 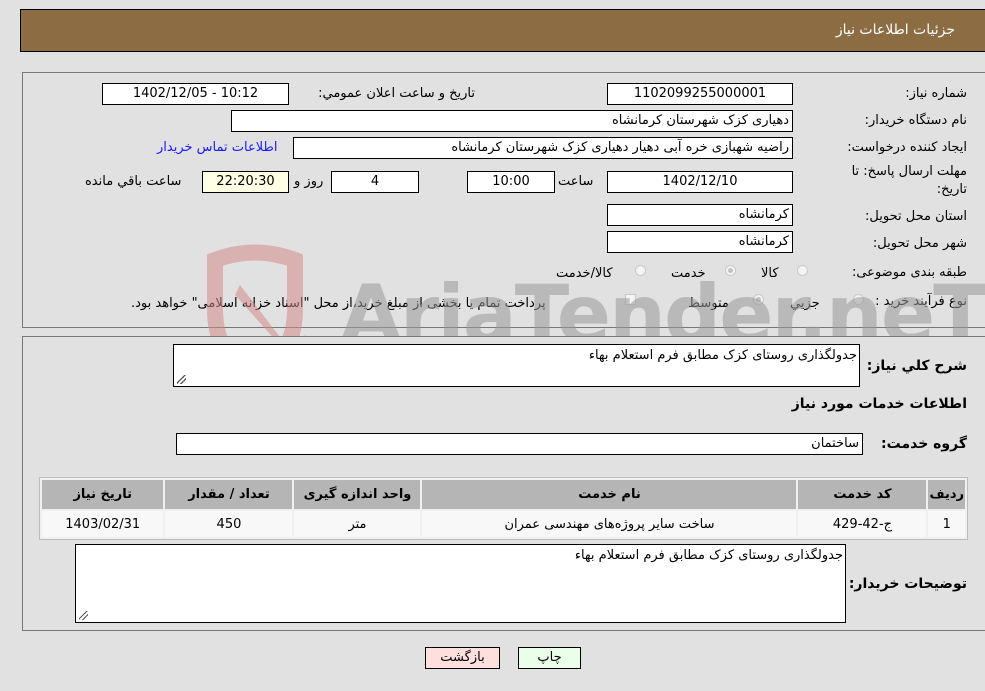 What do you see at coordinates (549, 658) in the screenshot?
I see `print-button: چاپ` at bounding box center [549, 658].